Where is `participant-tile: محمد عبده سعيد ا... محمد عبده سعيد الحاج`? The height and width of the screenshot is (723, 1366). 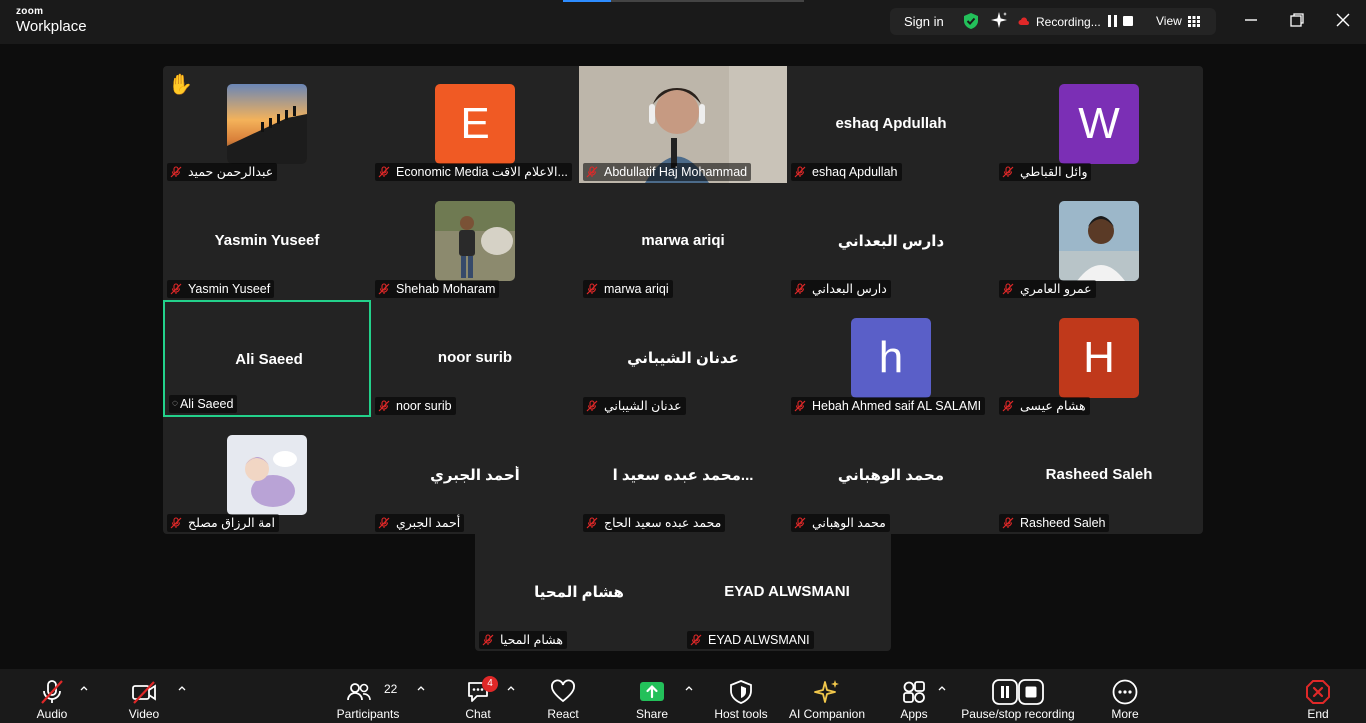
participant-tile: محمد عبده سعيد ا... محمد عبده سعيد الحاج is located at coordinates (683, 475).